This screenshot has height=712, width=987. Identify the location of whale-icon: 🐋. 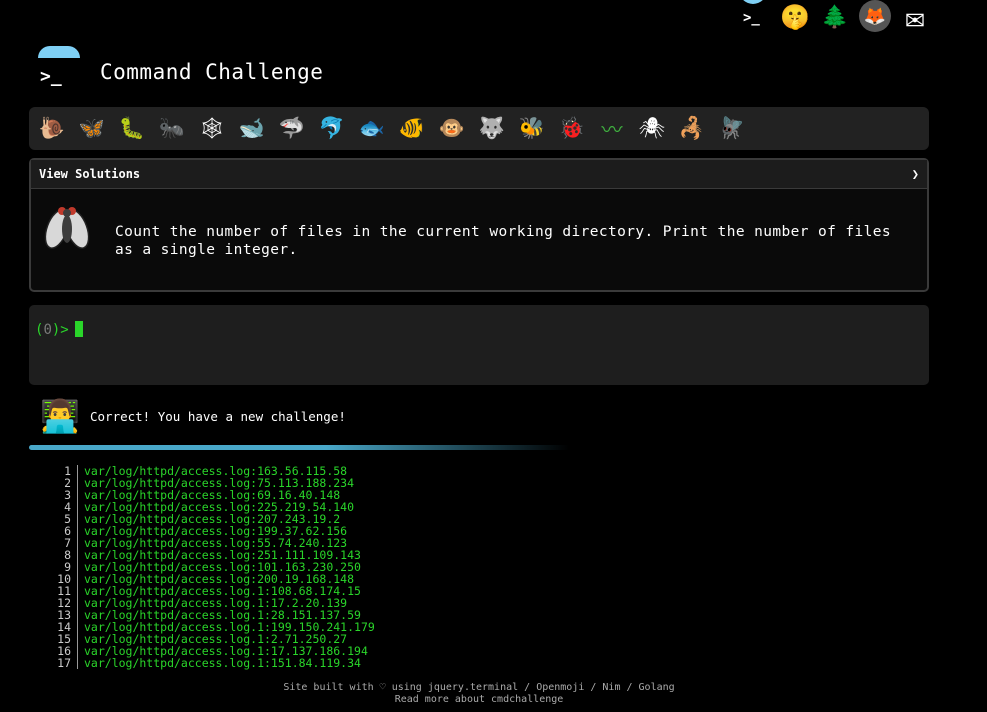
(252, 129).